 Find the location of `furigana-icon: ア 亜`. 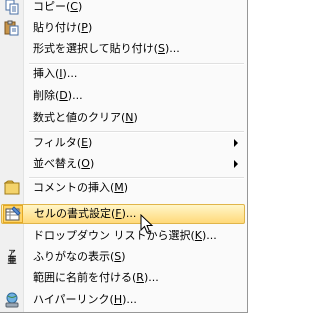

furigana-icon: ア 亜 is located at coordinates (12, 257).